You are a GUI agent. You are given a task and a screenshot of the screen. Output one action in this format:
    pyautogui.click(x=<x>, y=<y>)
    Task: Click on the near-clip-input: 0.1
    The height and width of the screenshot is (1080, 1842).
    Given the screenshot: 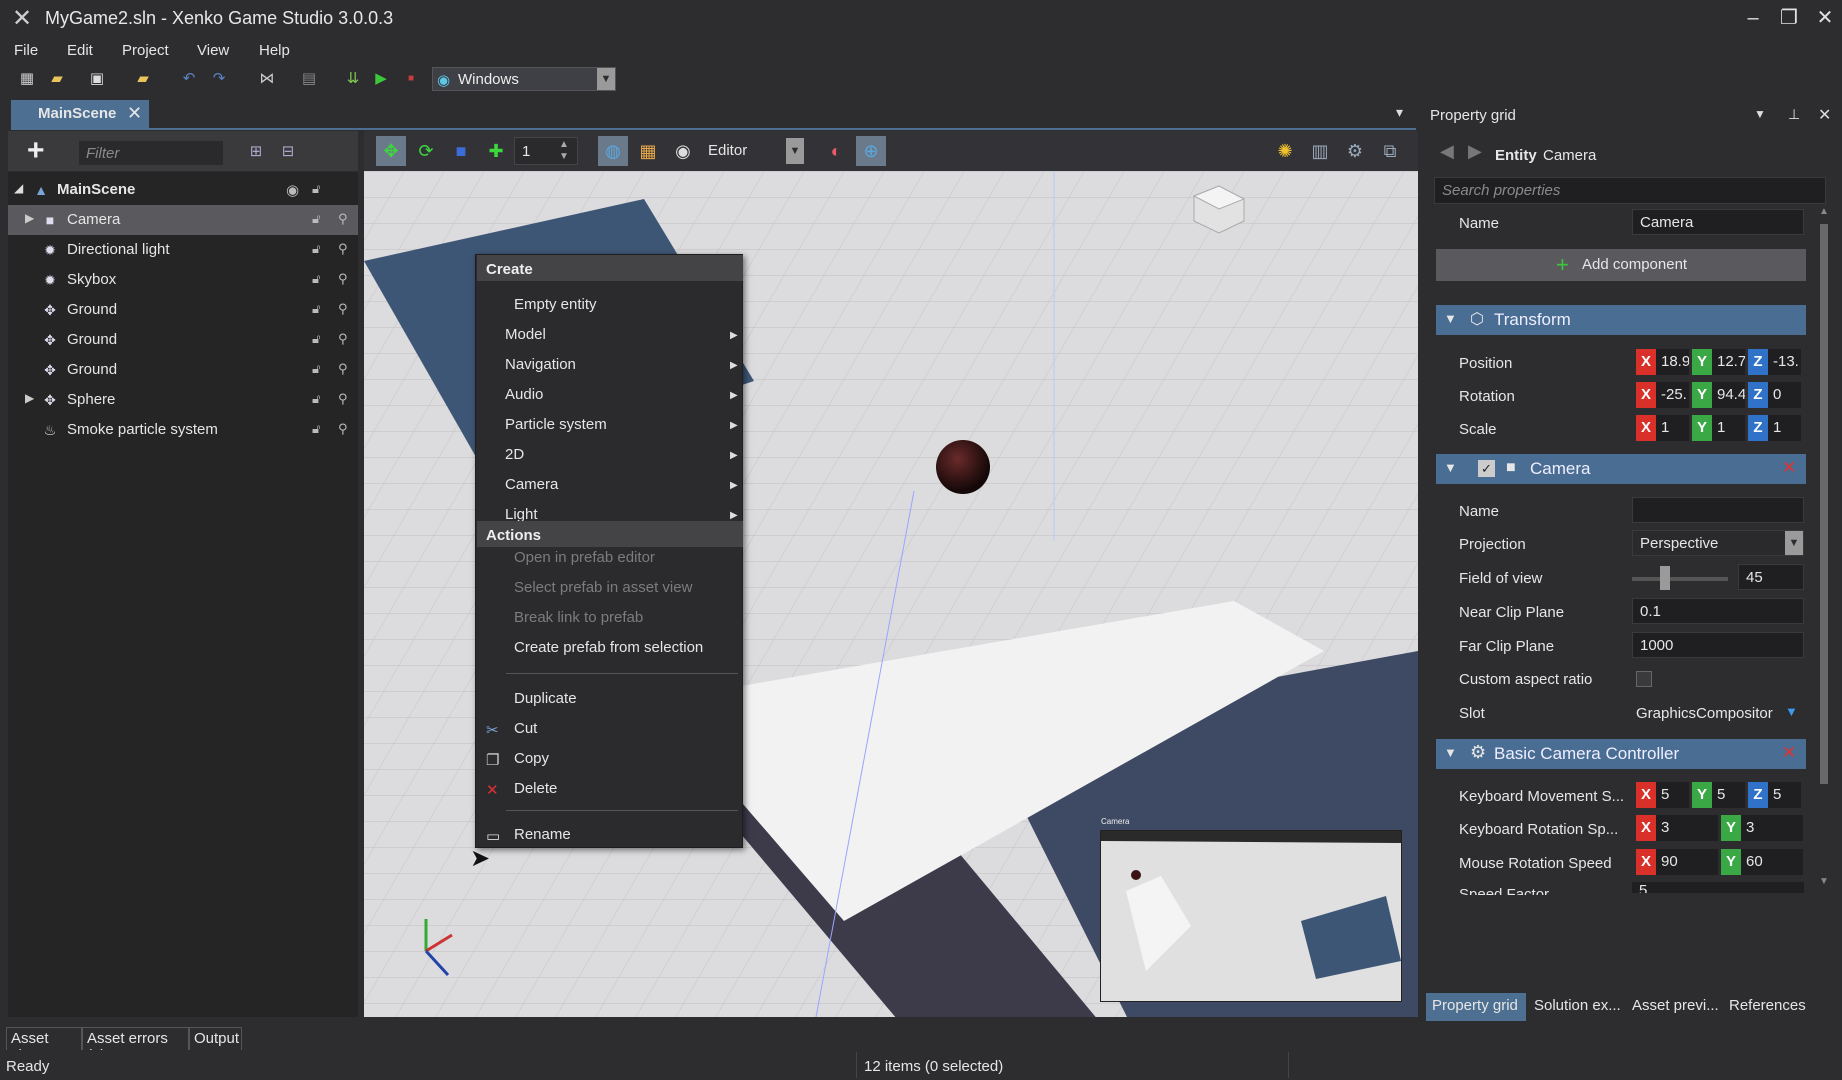 What is the action you would take?
    pyautogui.click(x=1718, y=611)
    